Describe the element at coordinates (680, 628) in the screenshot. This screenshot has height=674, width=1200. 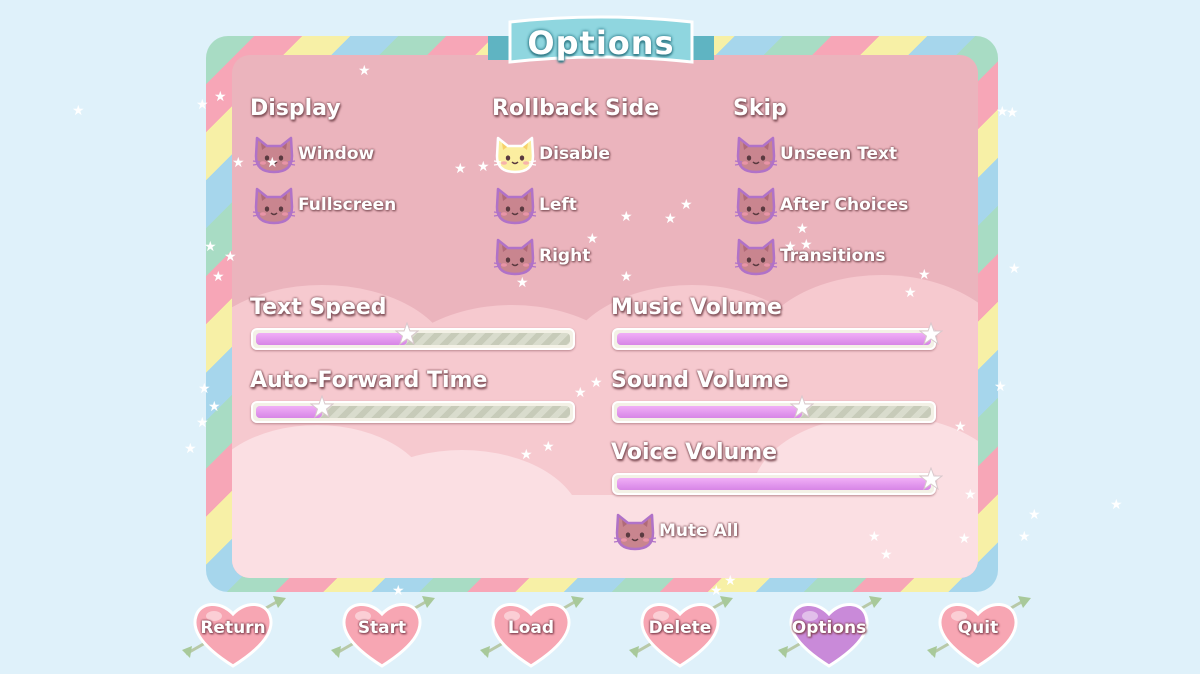
I see `nav-label: Delete` at that location.